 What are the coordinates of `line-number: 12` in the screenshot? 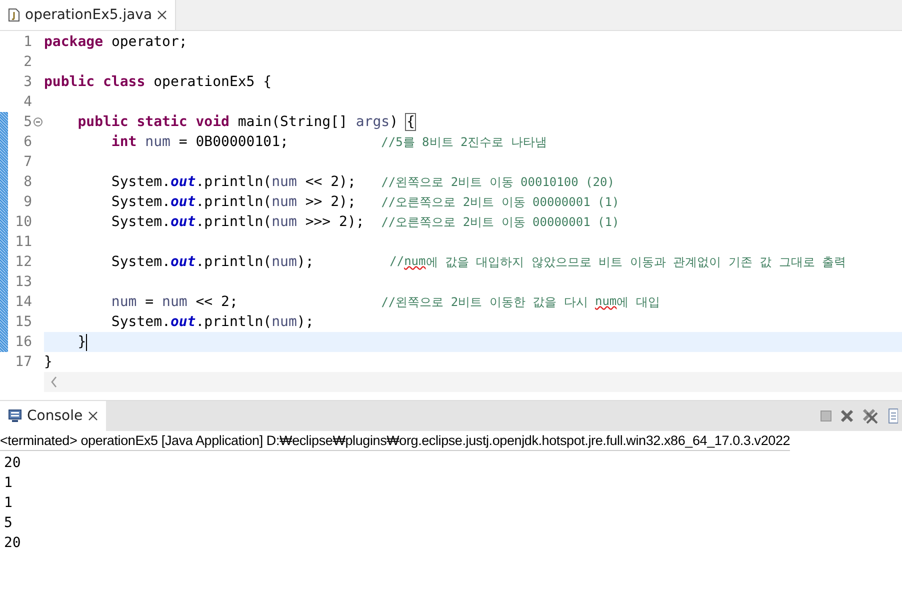 It's located at (23, 262).